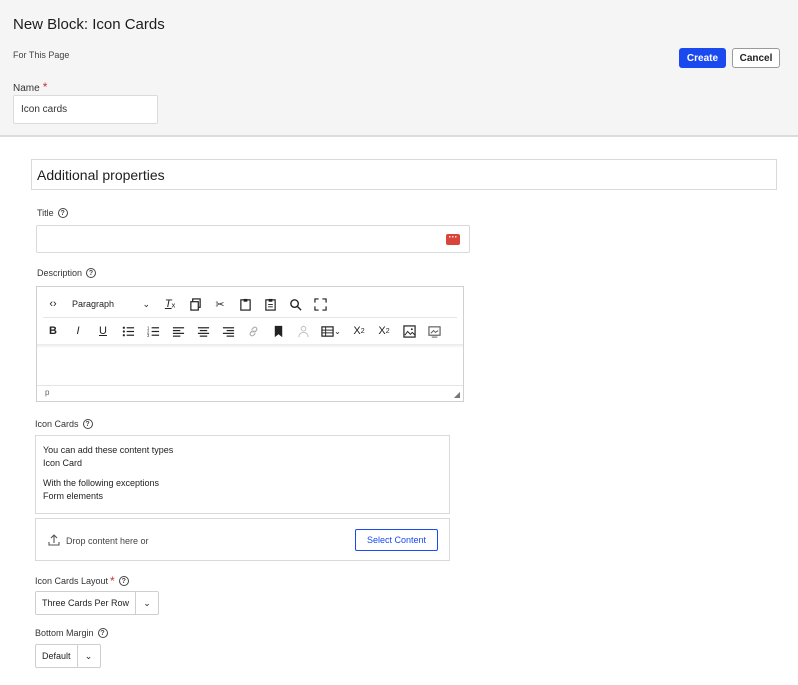 This screenshot has height=685, width=798. What do you see at coordinates (63, 463) in the screenshot?
I see `allowed-type: Icon Card` at bounding box center [63, 463].